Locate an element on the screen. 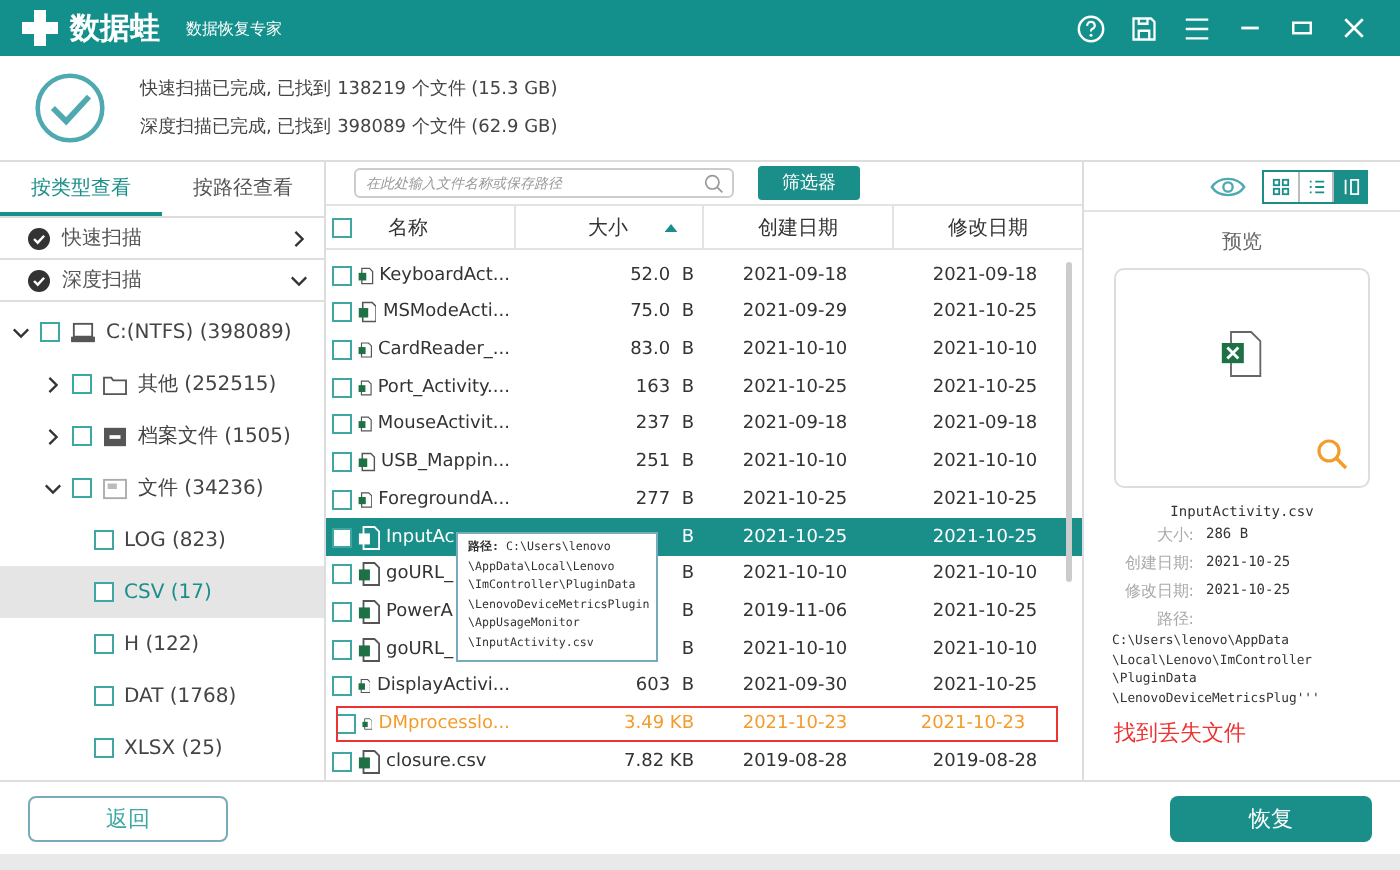 This screenshot has width=1400, height=870. magnifier-icon is located at coordinates (1332, 454).